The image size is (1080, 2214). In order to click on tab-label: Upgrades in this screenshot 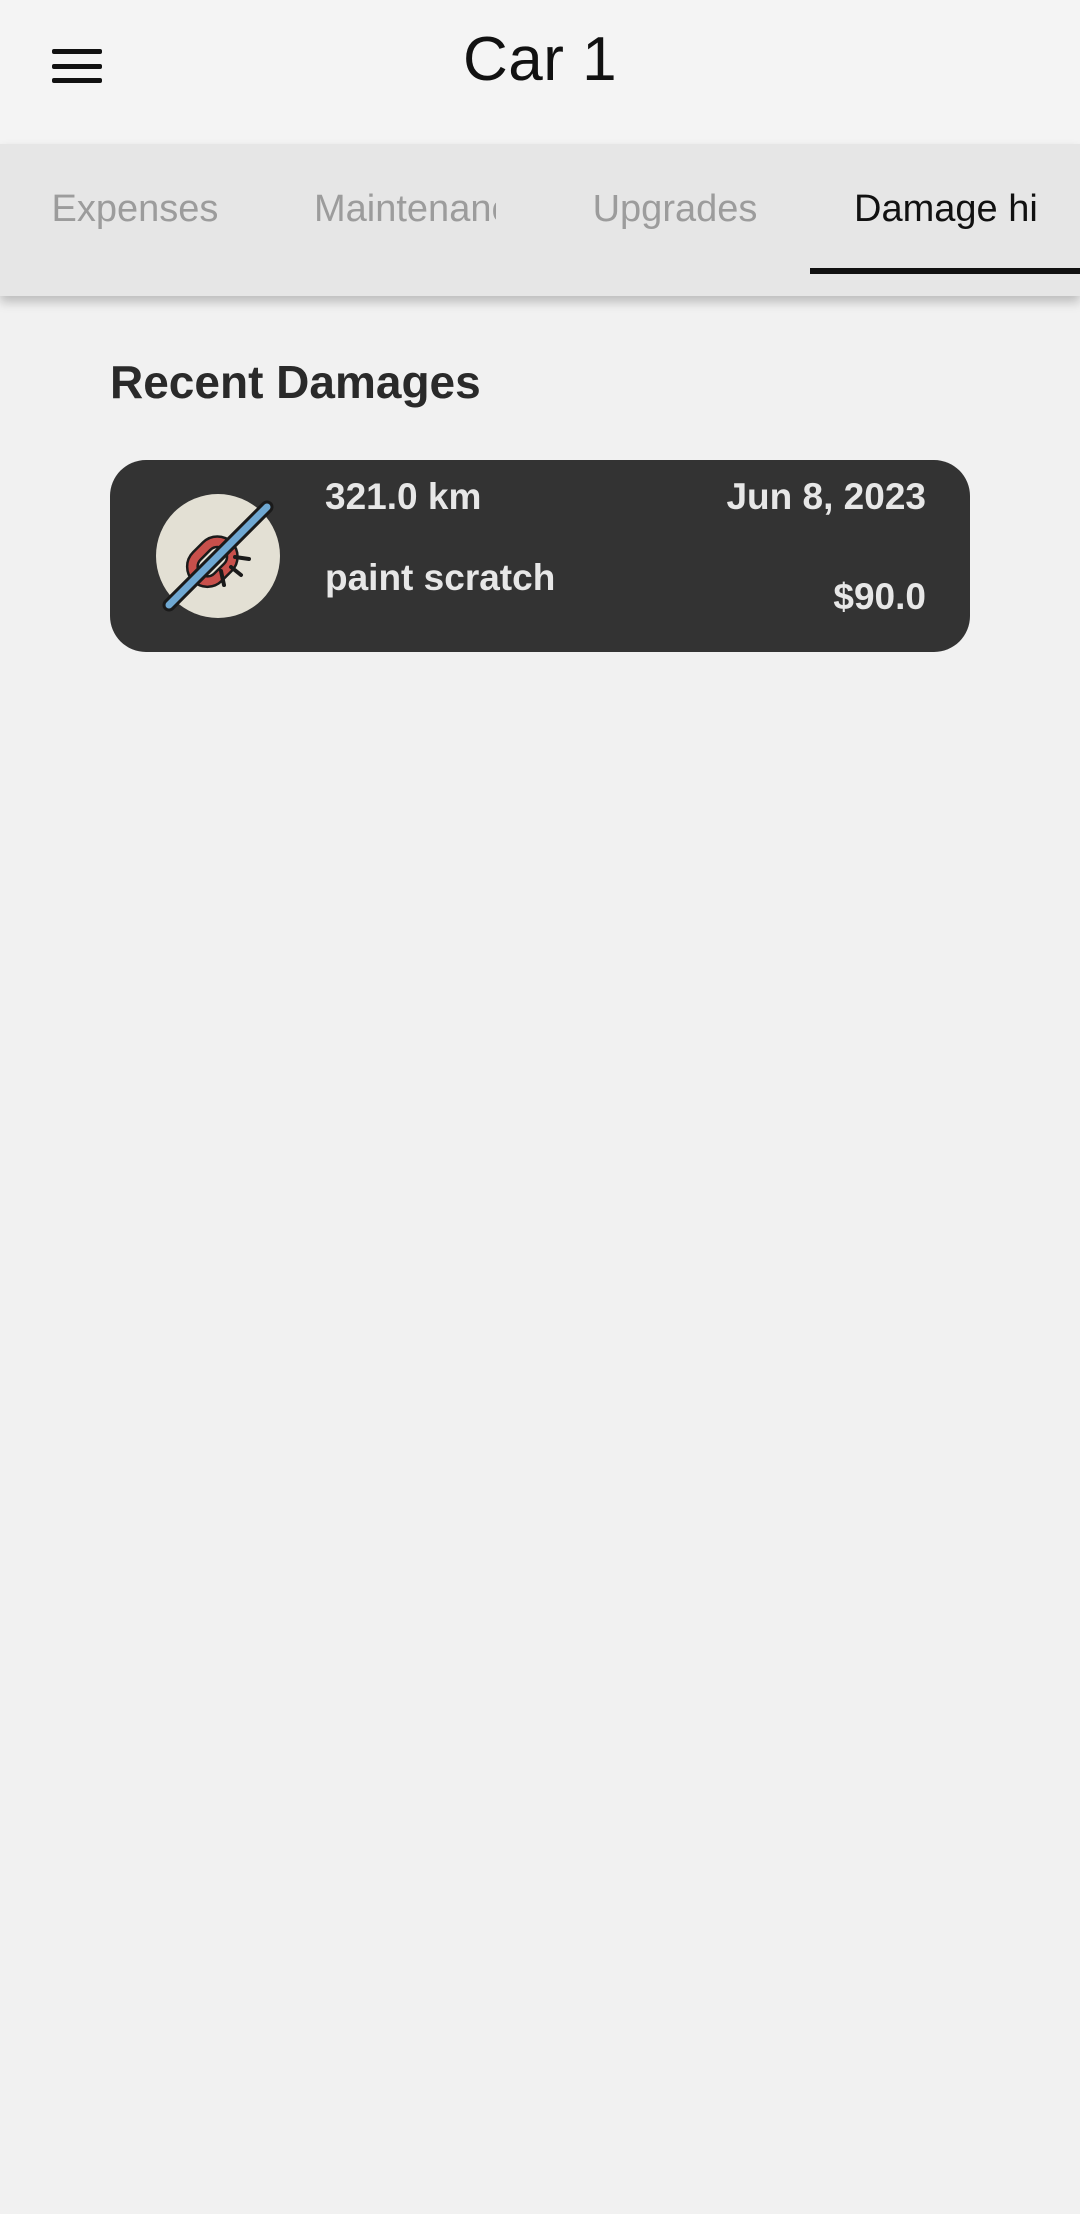, I will do `click(675, 208)`.